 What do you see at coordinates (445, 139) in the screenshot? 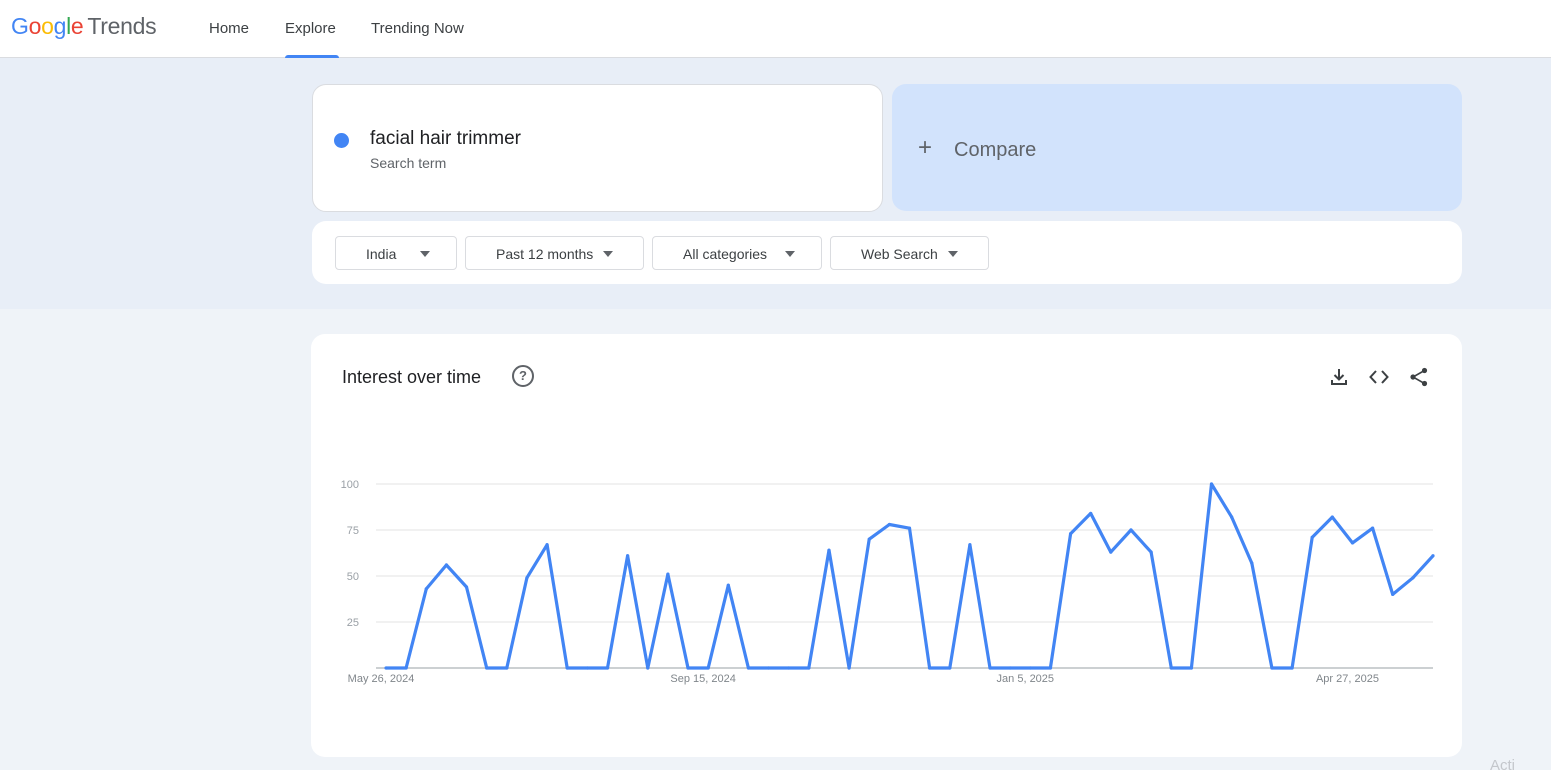
I see `search-term-text: facial hair trimmer` at bounding box center [445, 139].